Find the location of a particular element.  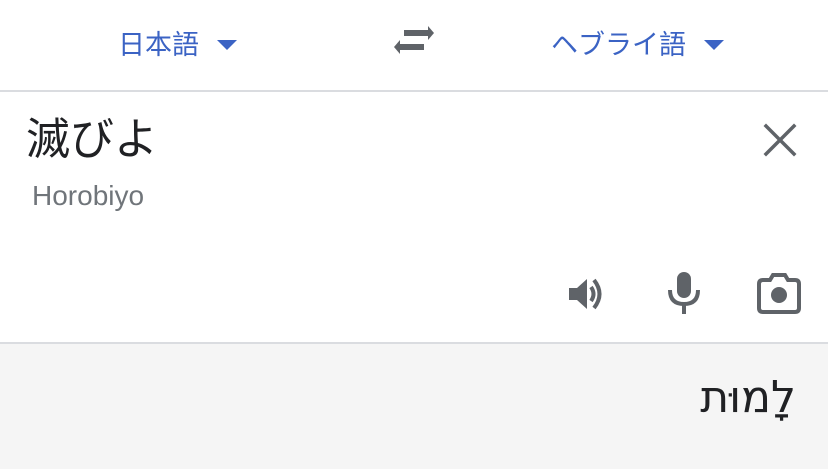

listen-button is located at coordinates (587, 294).